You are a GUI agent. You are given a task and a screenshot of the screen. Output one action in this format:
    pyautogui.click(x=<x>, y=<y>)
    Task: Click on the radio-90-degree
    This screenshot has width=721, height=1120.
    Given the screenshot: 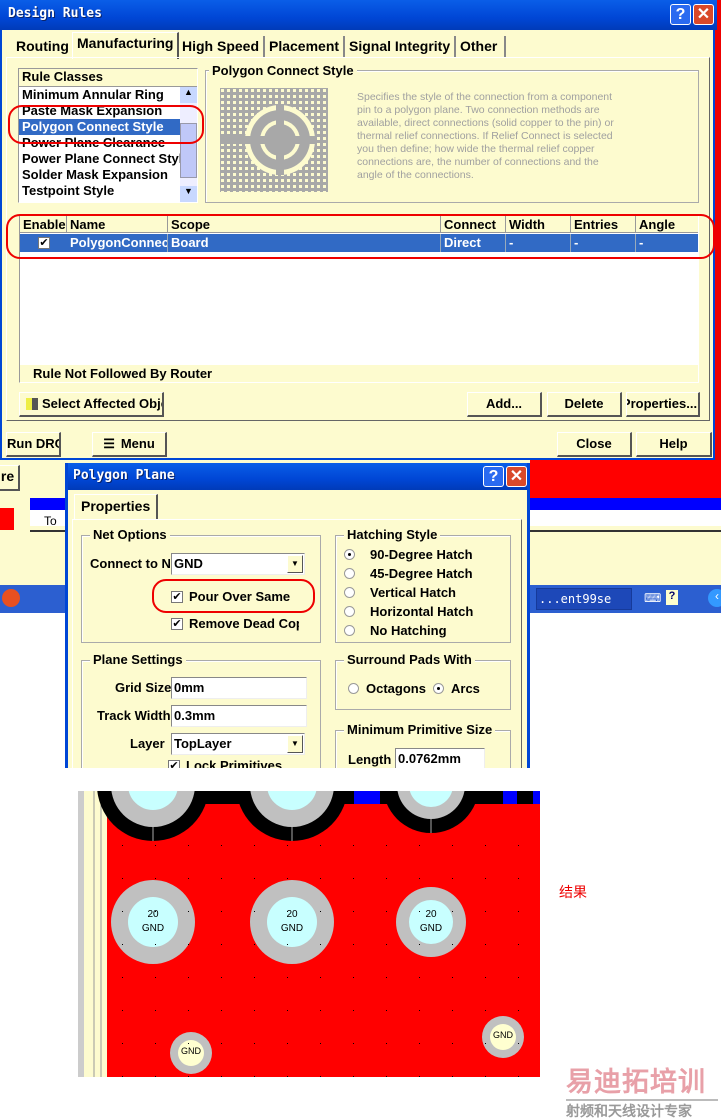 What is the action you would take?
    pyautogui.click(x=349, y=554)
    